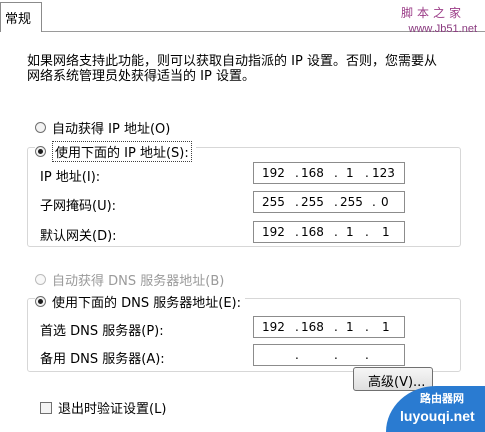  What do you see at coordinates (312, 202) in the screenshot?
I see `subnet-mask-octet-2: 255` at bounding box center [312, 202].